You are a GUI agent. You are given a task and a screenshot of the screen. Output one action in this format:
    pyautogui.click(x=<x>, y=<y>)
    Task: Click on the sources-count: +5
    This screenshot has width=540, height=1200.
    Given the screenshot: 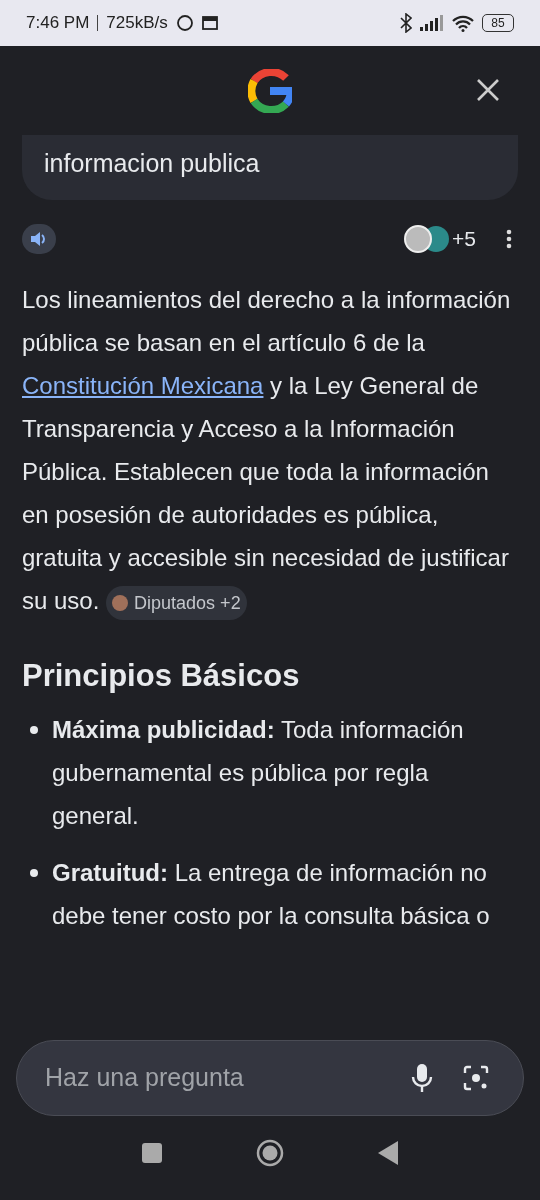 What is the action you would take?
    pyautogui.click(x=464, y=239)
    